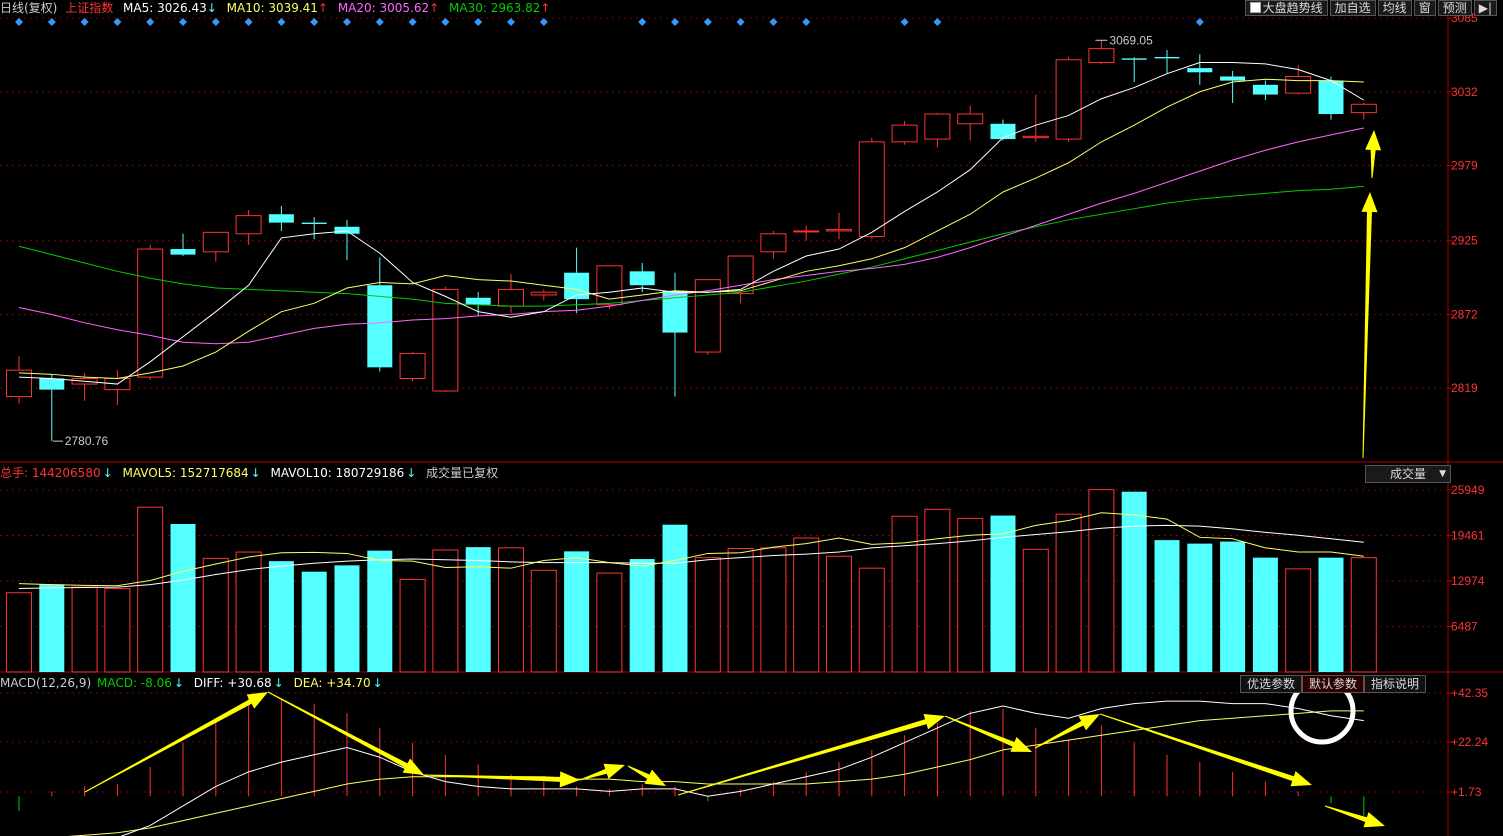  I want to click on total-volume-arrow: ↓, so click(107, 473).